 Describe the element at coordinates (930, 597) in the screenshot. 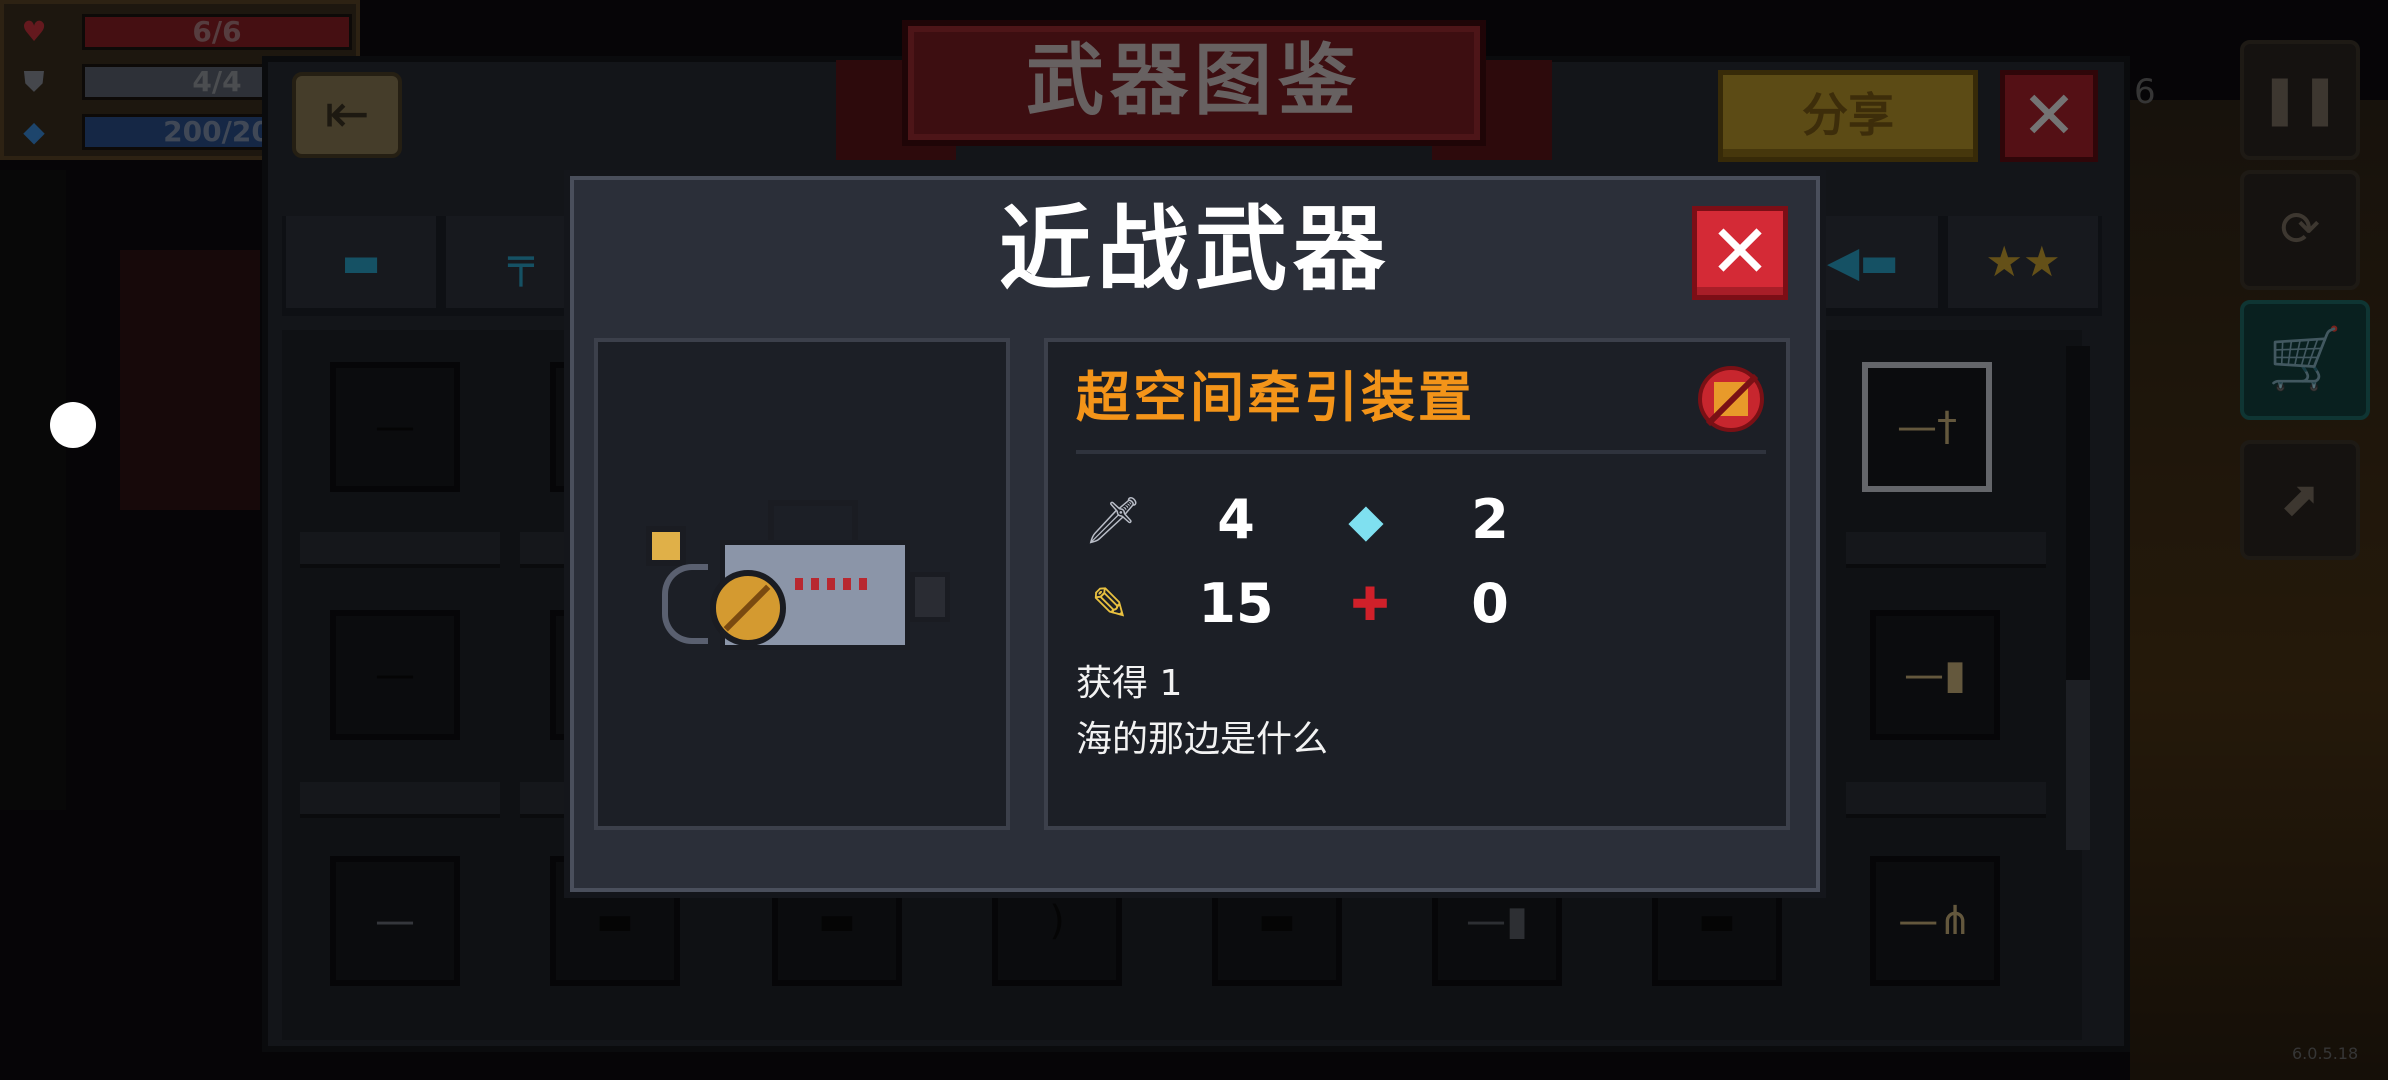

I see `weapon-muzzle` at that location.